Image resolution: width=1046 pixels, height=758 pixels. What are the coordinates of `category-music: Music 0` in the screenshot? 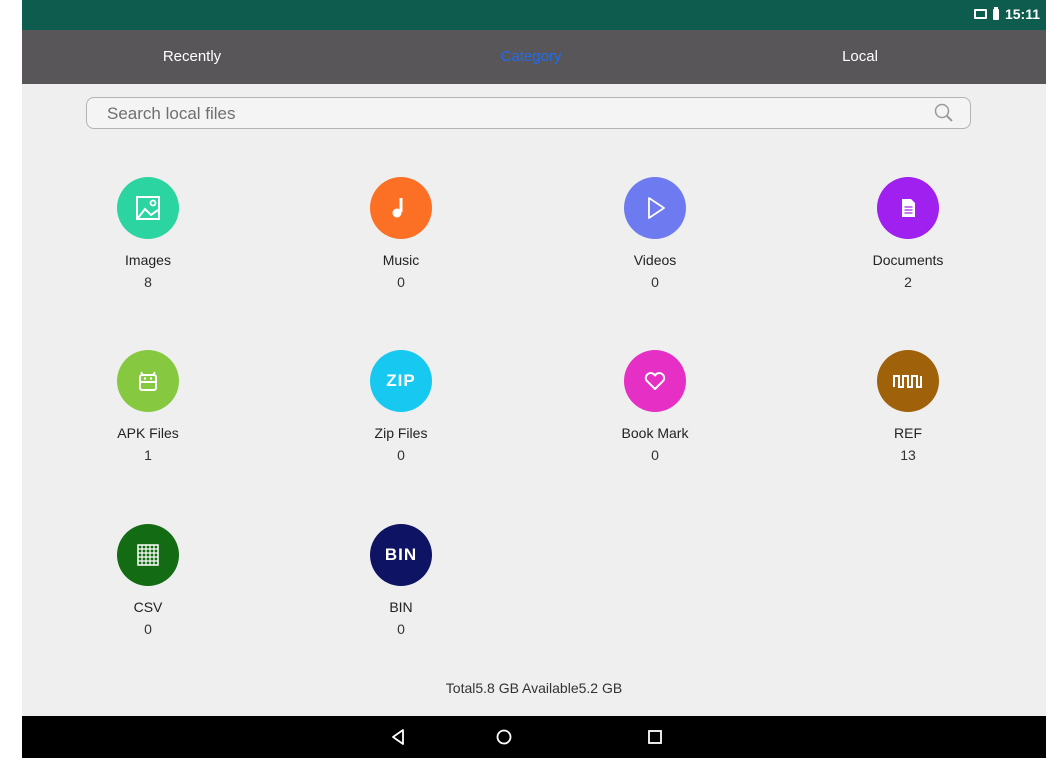 It's located at (401, 233).